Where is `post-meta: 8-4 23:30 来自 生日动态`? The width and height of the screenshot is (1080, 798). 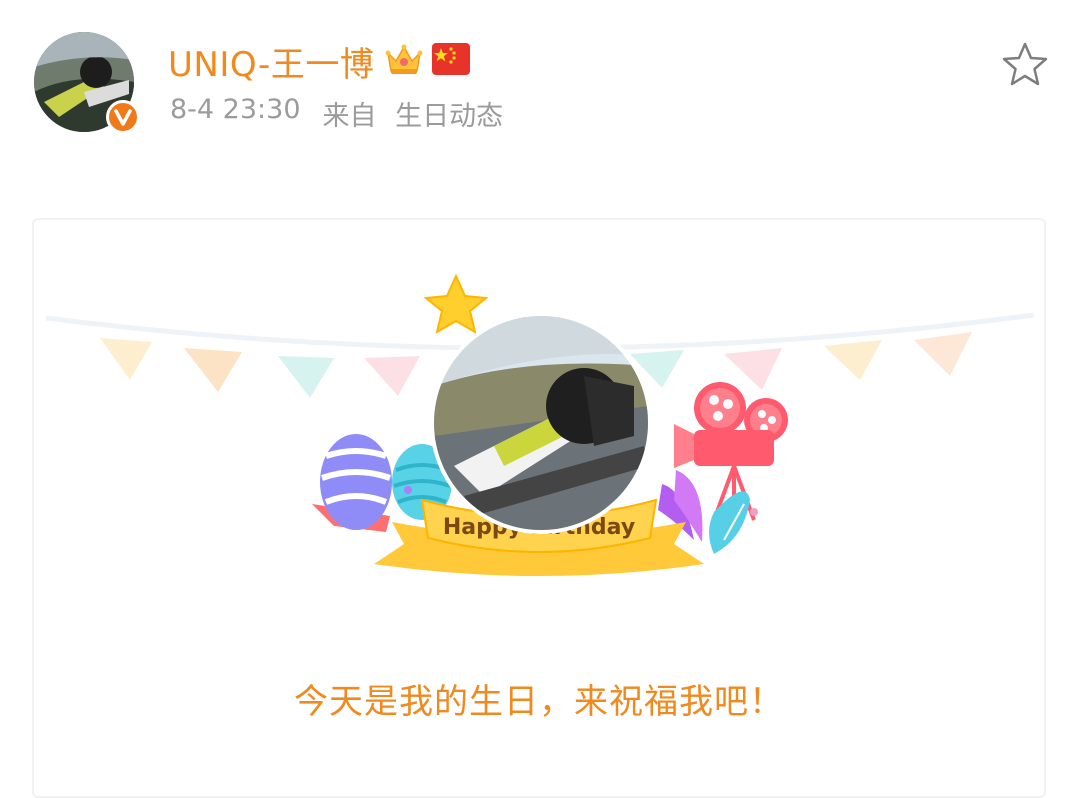 post-meta: 8-4 23:30 来自 生日动态 is located at coordinates (336, 113).